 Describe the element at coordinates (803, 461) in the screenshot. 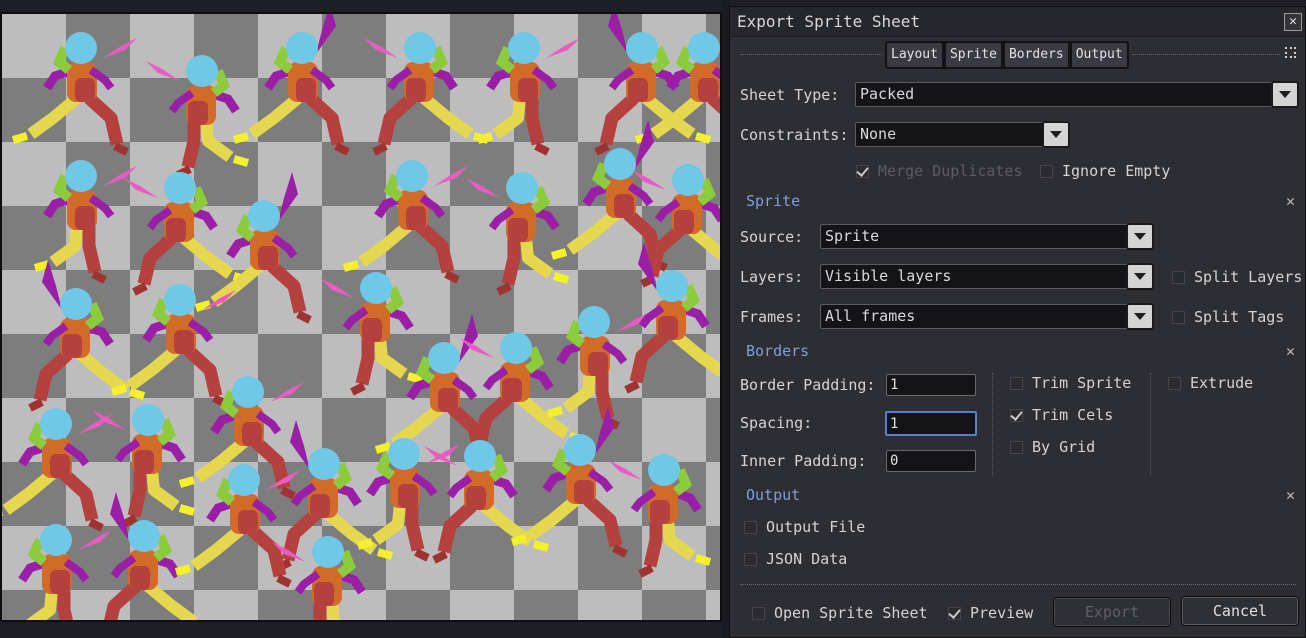

I see `inner-padding-label: Inner Padding:` at that location.